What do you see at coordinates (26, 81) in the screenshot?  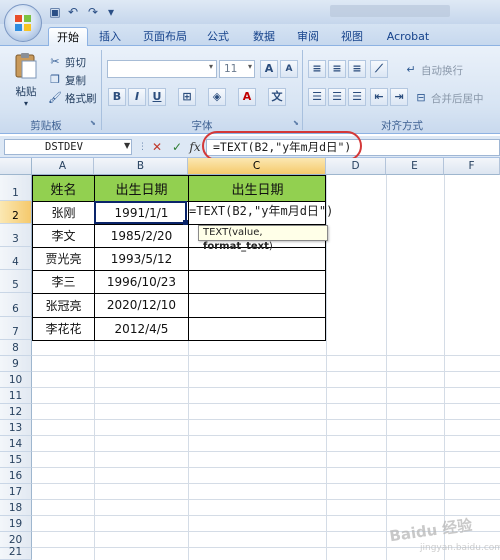 I see `paste-button: 粘贴 ▾` at bounding box center [26, 81].